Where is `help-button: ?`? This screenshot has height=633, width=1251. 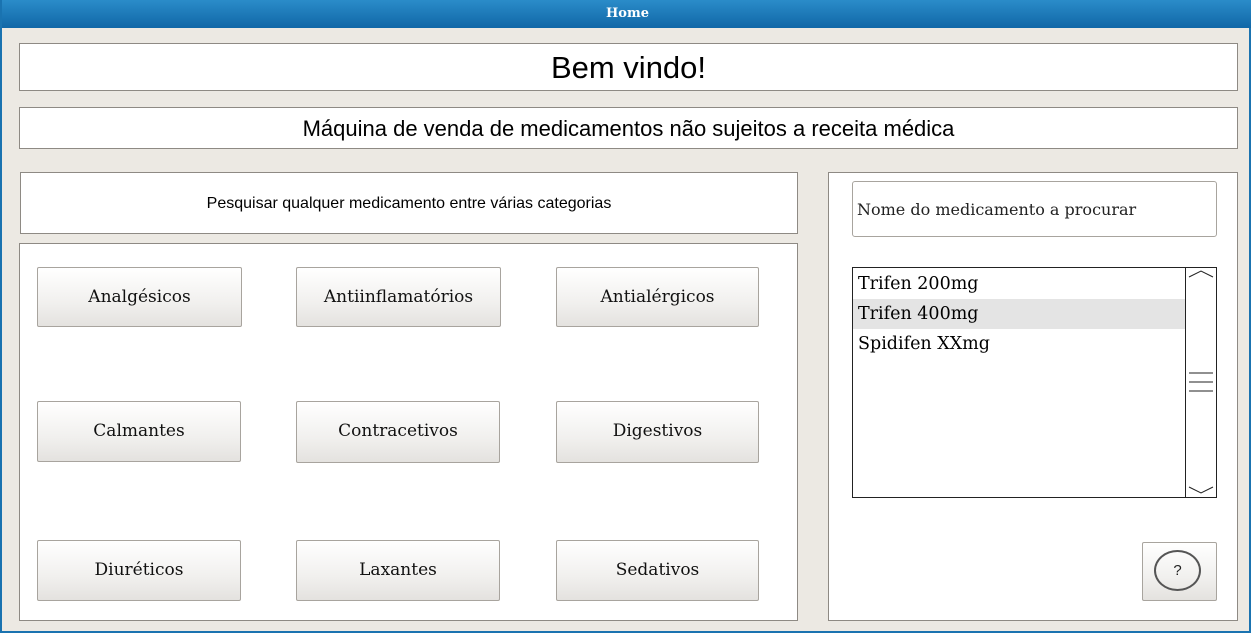 help-button: ? is located at coordinates (1179, 571).